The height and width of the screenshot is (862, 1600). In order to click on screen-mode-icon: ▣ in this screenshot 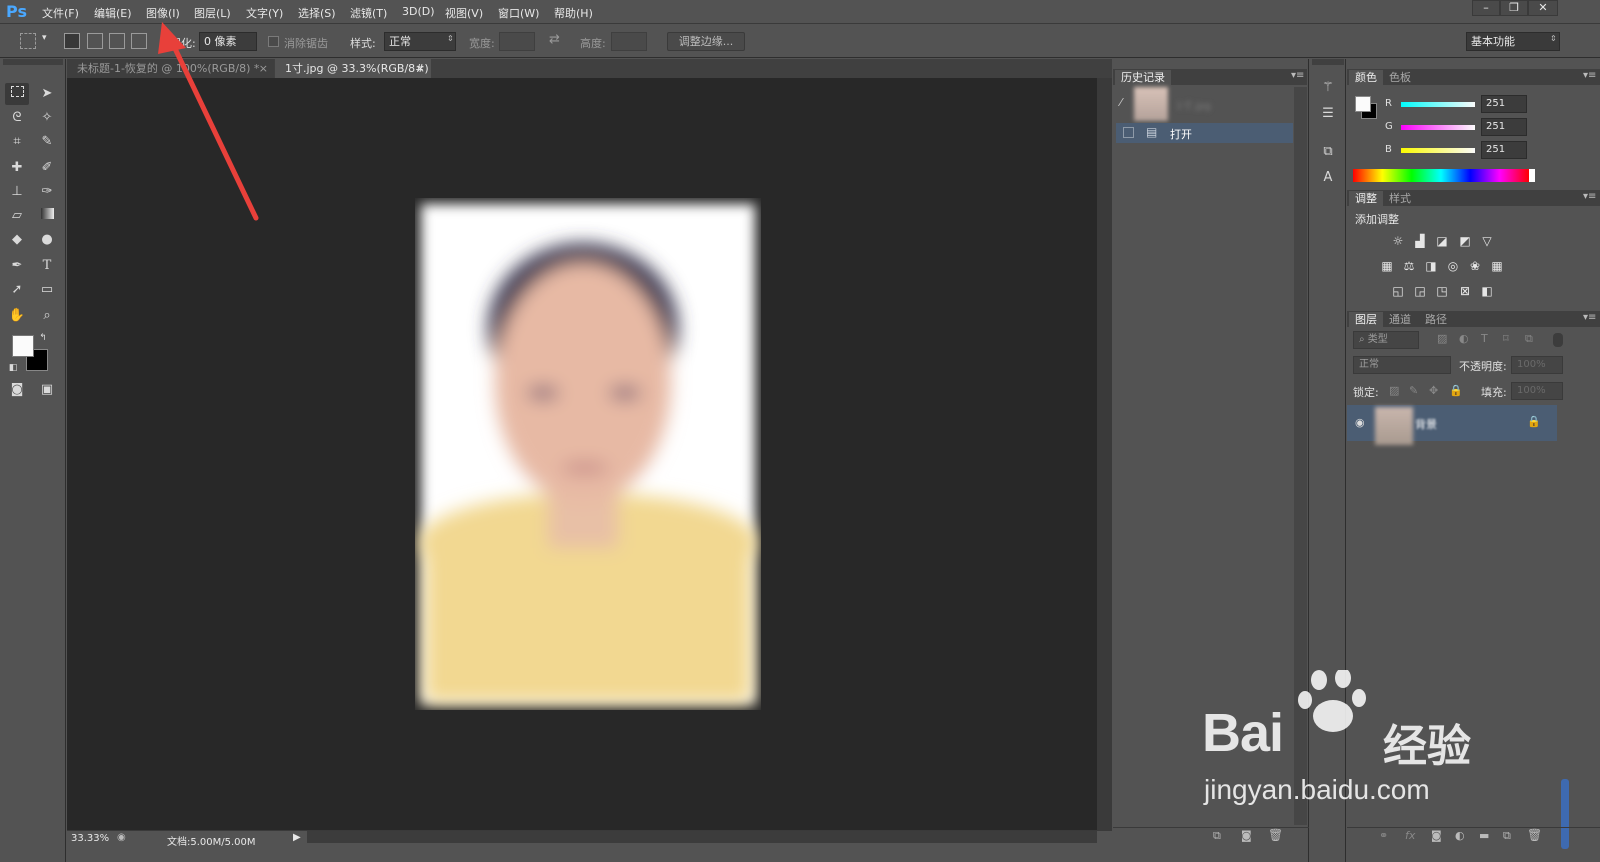, I will do `click(47, 390)`.